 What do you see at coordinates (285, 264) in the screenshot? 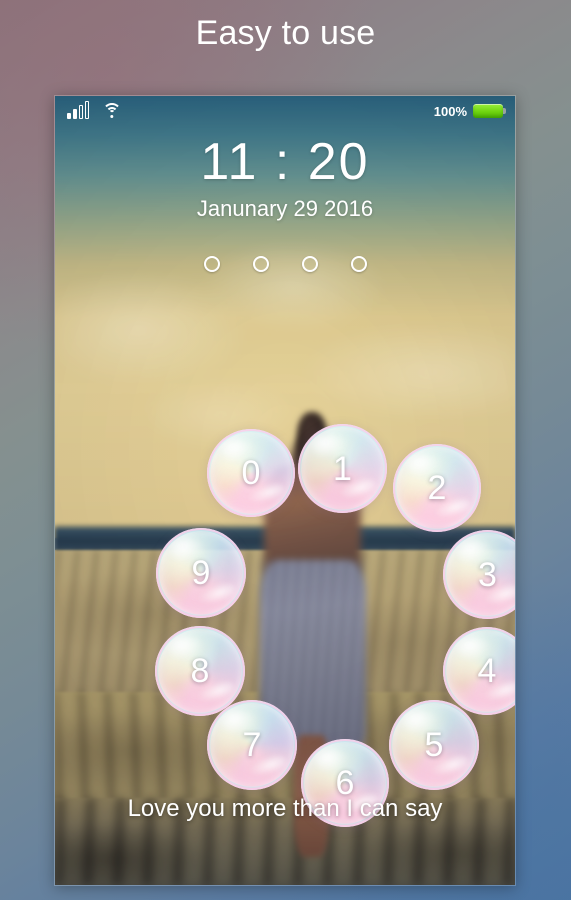
I see `pin-indicator` at bounding box center [285, 264].